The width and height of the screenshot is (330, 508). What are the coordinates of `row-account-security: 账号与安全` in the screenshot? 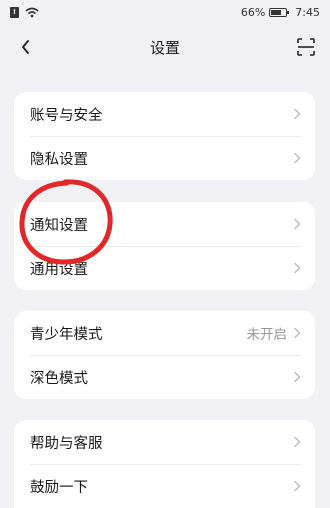 It's located at (164, 114).